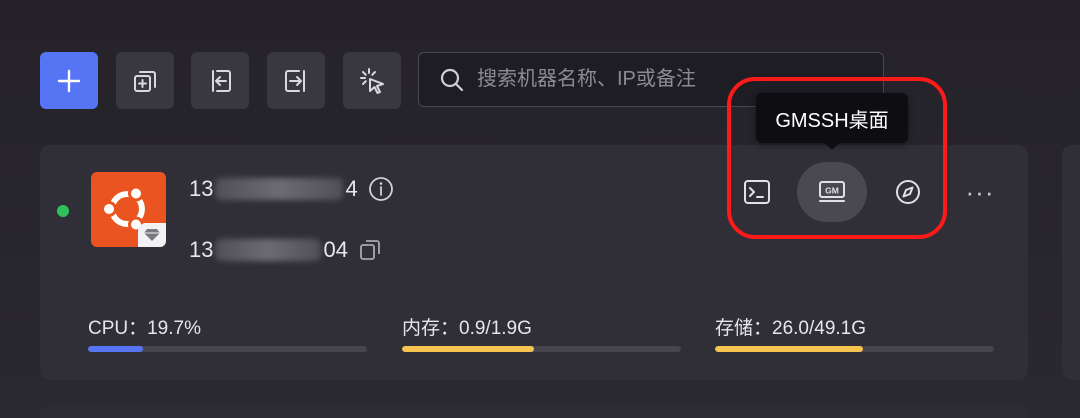 The image size is (1080, 418). What do you see at coordinates (335, 249) in the screenshot?
I see `private-ip-suffix: 04` at bounding box center [335, 249].